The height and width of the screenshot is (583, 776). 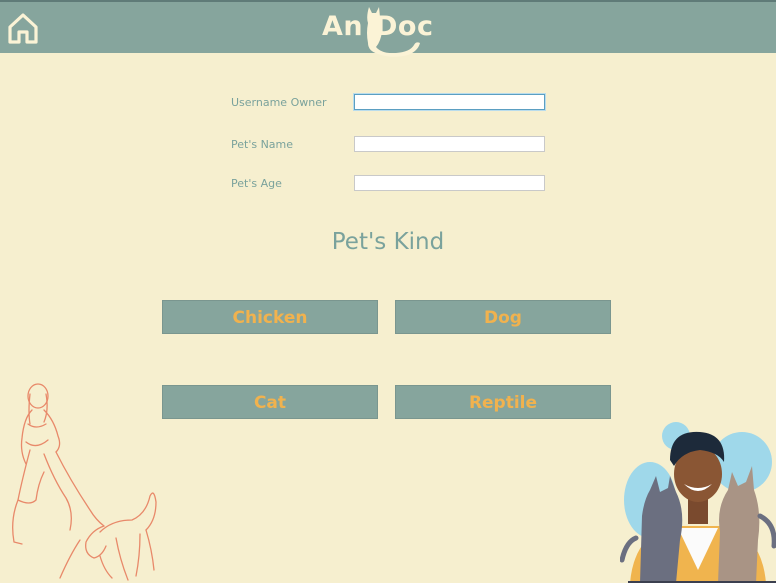 What do you see at coordinates (449, 183) in the screenshot?
I see `pet-age-input` at bounding box center [449, 183].